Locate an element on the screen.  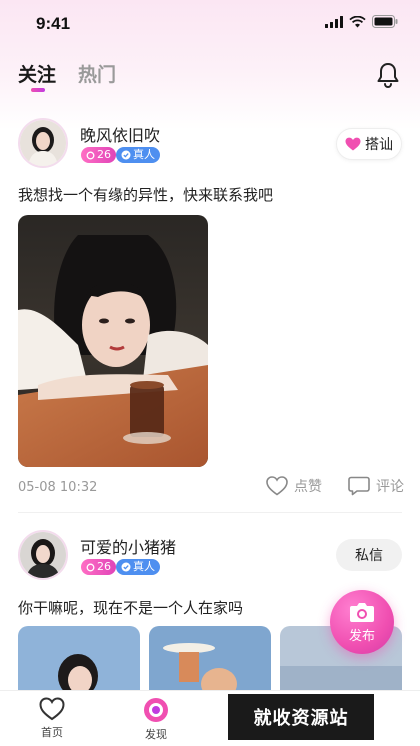
battery-icon is located at coordinates (385, 21).